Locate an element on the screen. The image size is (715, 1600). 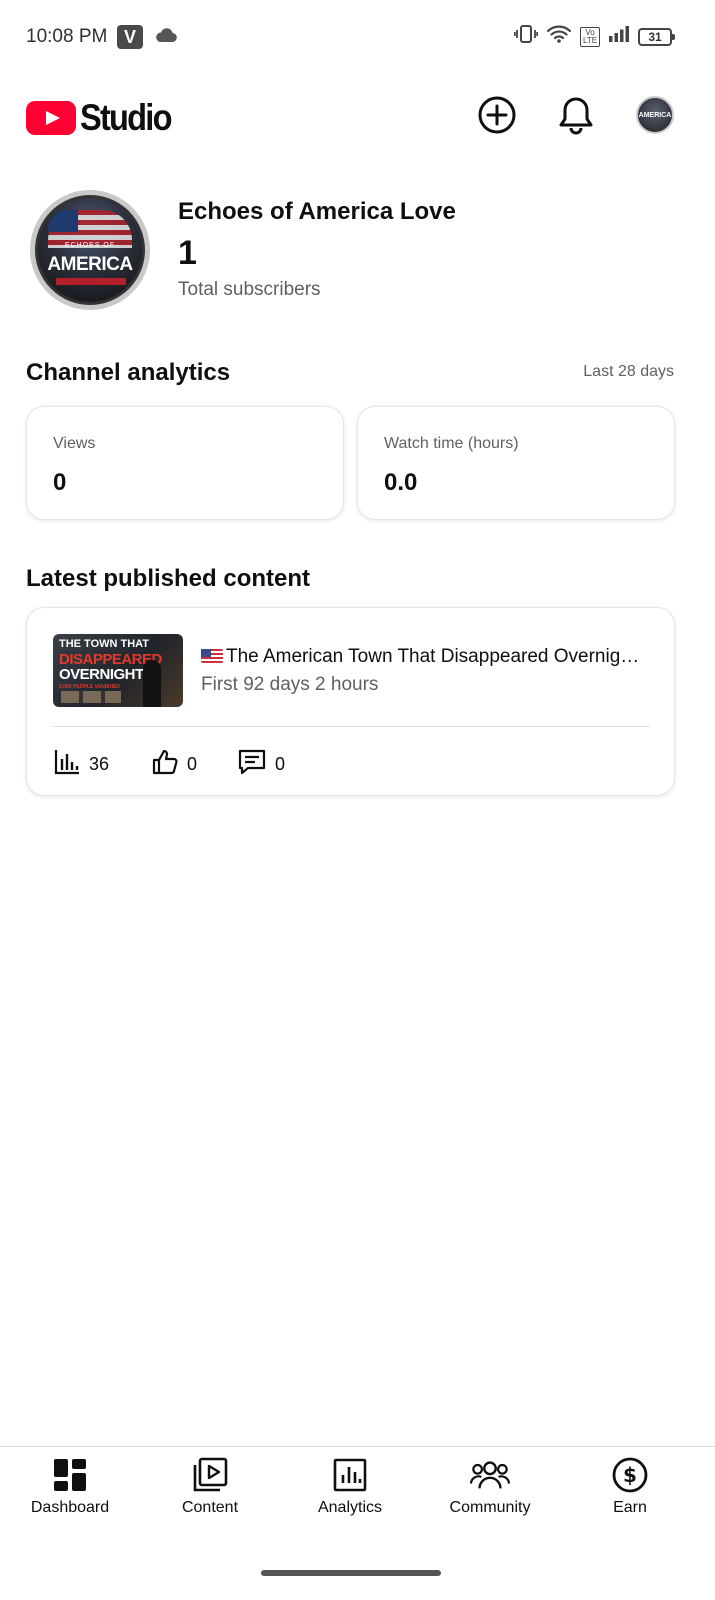
volte-icon: Vo LTE is located at coordinates (590, 36).